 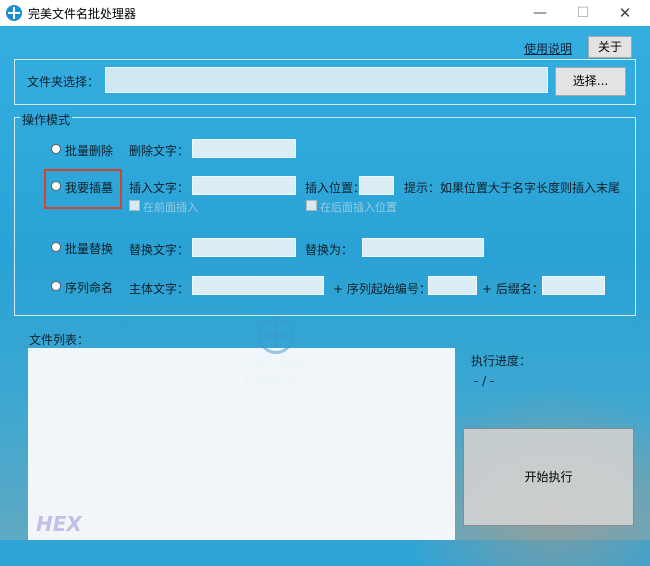 What do you see at coordinates (56, 247) in the screenshot?
I see `radio-replace` at bounding box center [56, 247].